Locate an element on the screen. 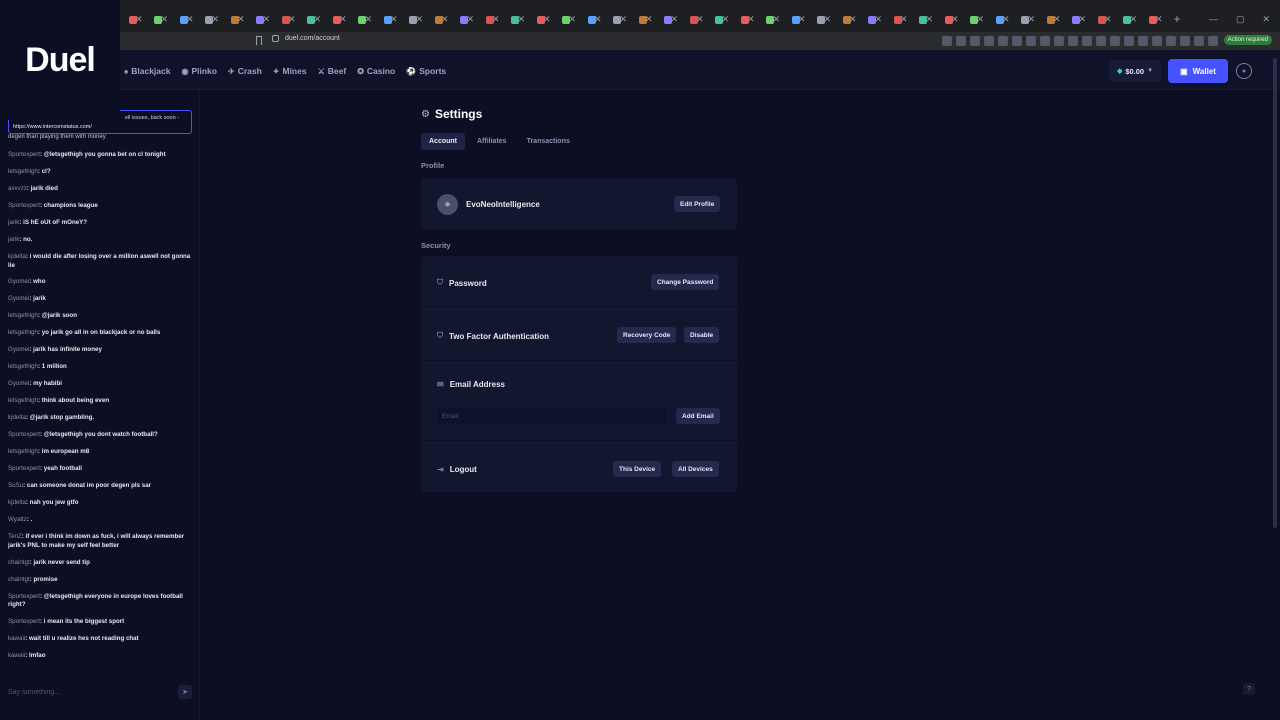  page-scrollbar is located at coordinates (1275, 293).